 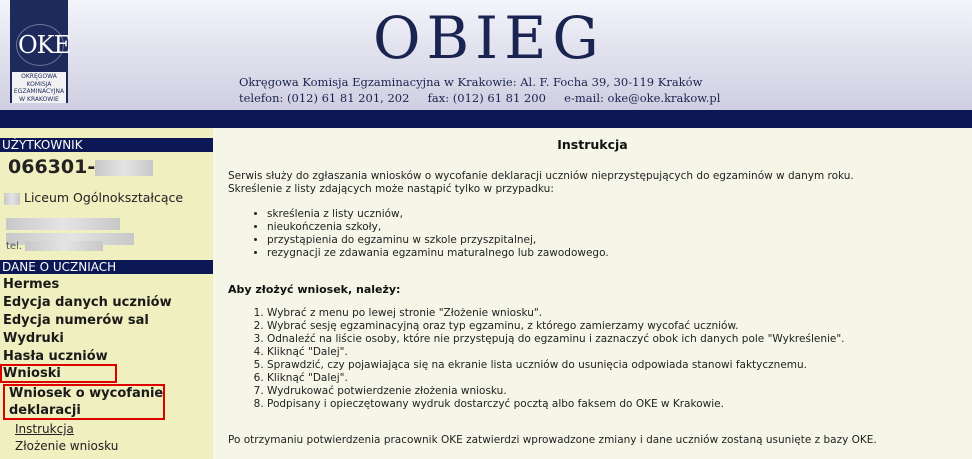 I want to click on logo-line: OKRĘGOWA, so click(x=39, y=76).